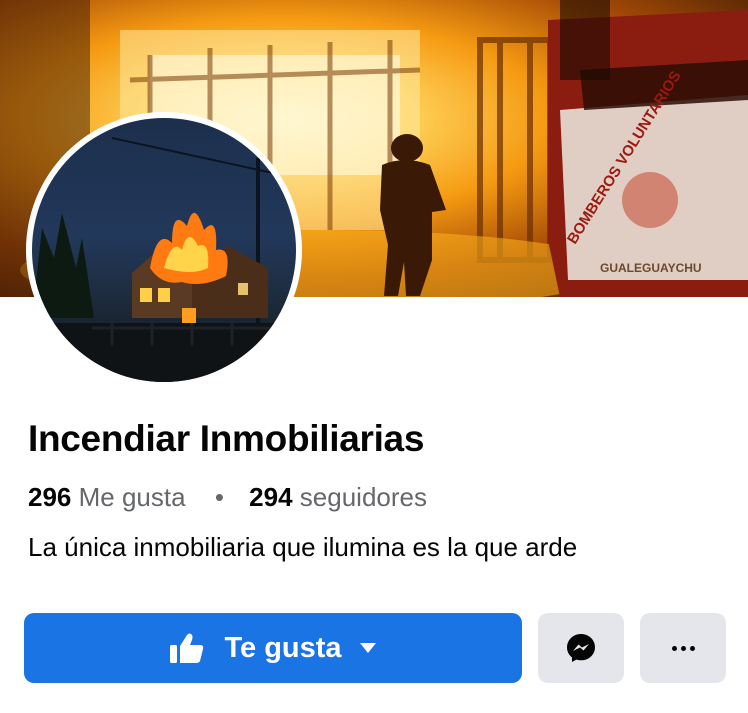  I want to click on followers-count: 294, so click(271, 497).